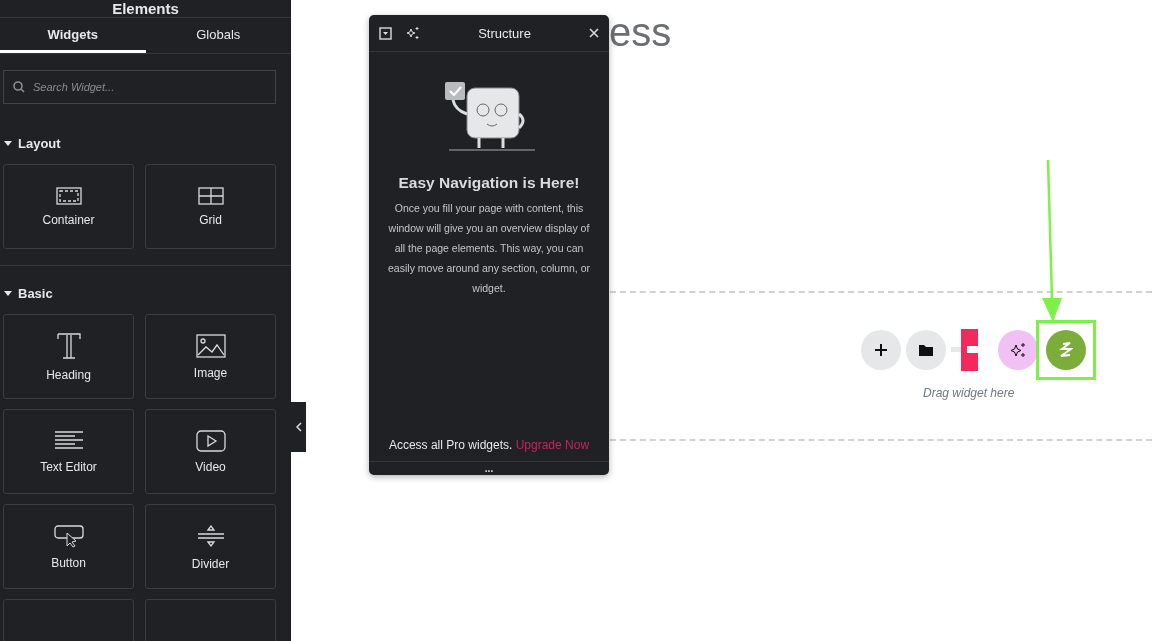 The image size is (1152, 641). What do you see at coordinates (218, 35) in the screenshot?
I see `tab: Globals` at bounding box center [218, 35].